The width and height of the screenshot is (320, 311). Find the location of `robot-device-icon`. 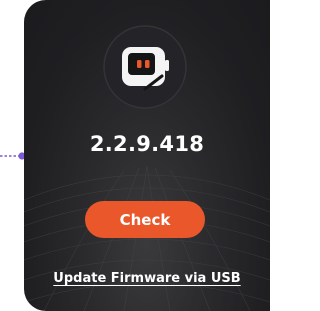

robot-device-icon is located at coordinates (145, 67).